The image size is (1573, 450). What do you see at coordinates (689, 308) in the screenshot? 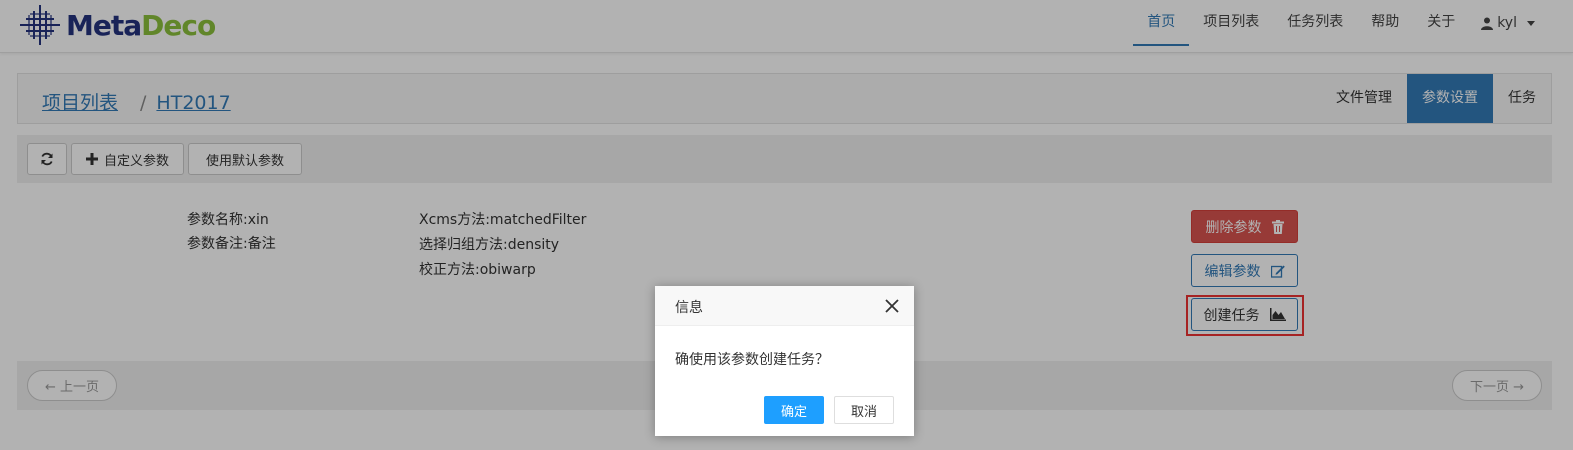
I see `dialog-title: 信息` at bounding box center [689, 308].